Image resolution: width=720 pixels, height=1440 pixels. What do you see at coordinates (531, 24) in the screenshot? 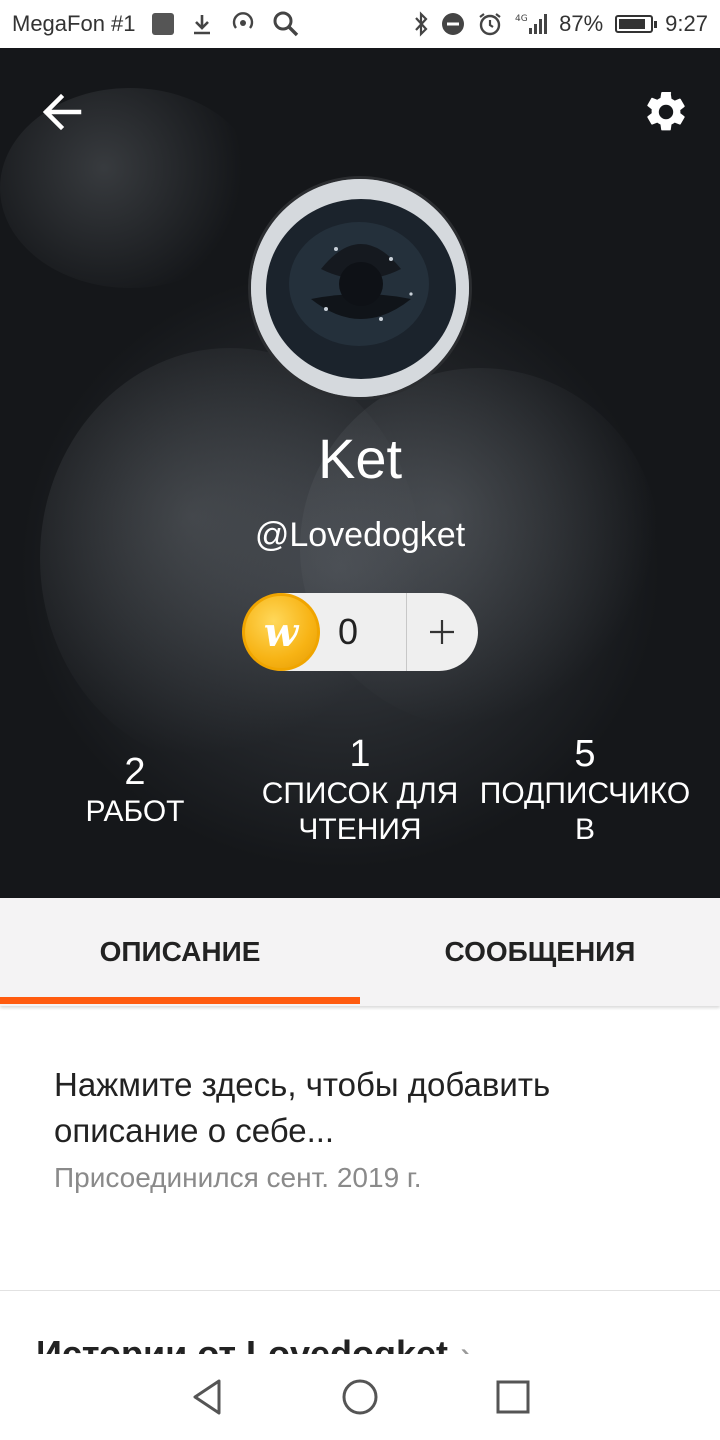
I see `signal-icon: 4G` at bounding box center [531, 24].